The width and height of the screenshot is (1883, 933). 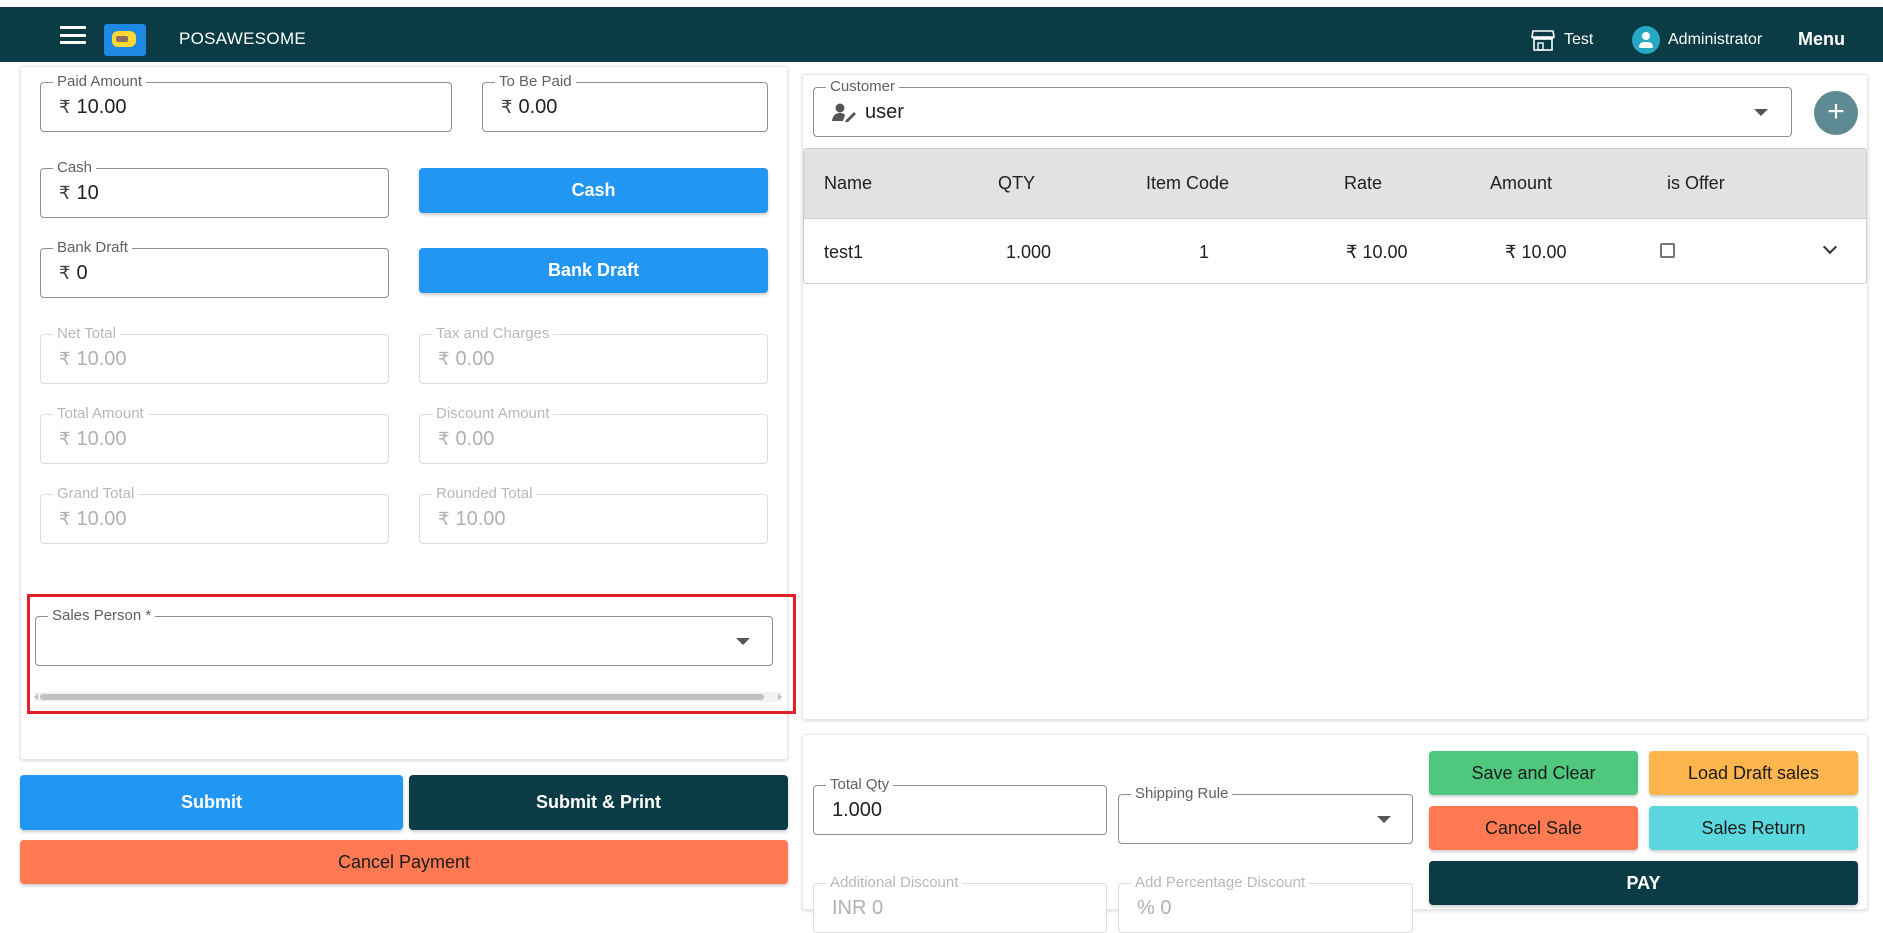 I want to click on hamburger-menu-icon, so click(x=73, y=35).